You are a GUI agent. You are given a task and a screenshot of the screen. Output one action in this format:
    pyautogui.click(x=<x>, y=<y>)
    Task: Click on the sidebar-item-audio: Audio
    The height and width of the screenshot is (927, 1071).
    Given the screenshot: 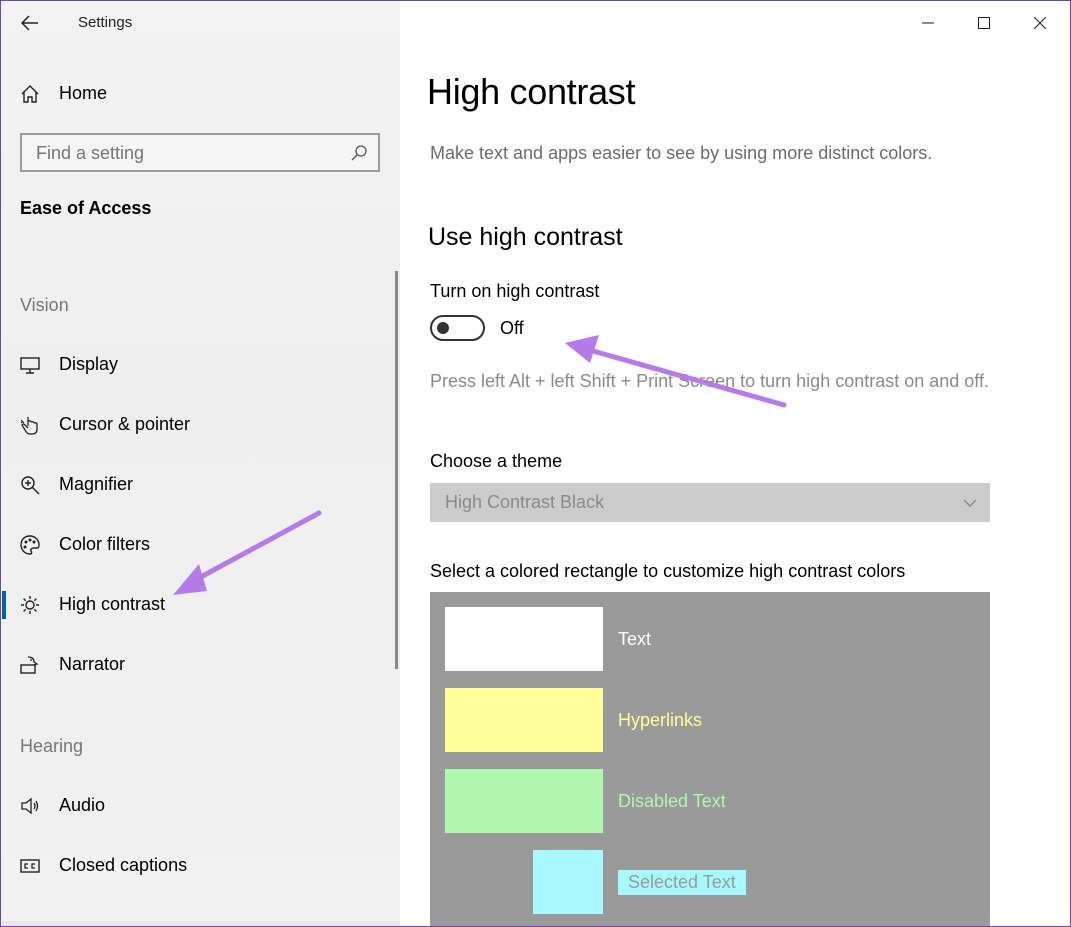 What is the action you would take?
    pyautogui.click(x=199, y=806)
    